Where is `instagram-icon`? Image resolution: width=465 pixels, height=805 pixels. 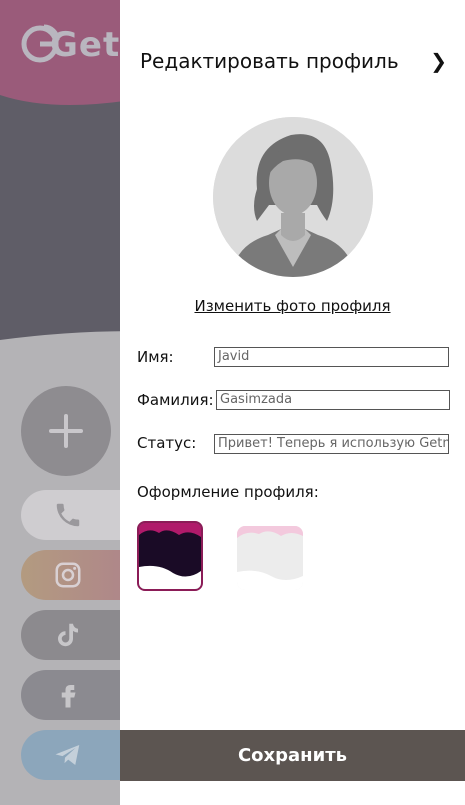
instagram-icon is located at coordinates (68, 575).